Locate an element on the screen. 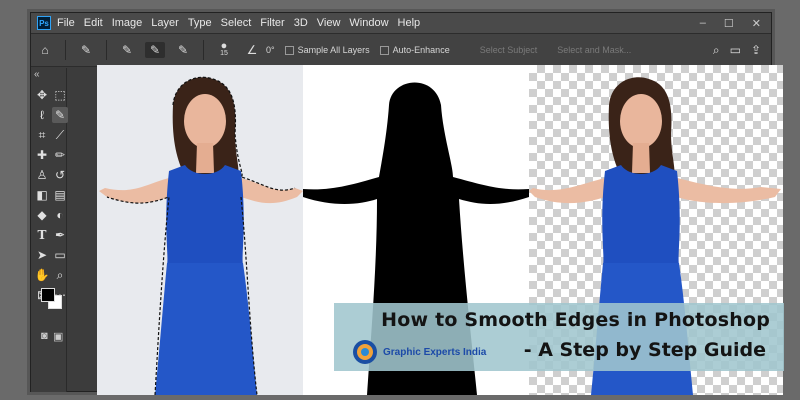  move-icon: ✥ is located at coordinates (42, 95).